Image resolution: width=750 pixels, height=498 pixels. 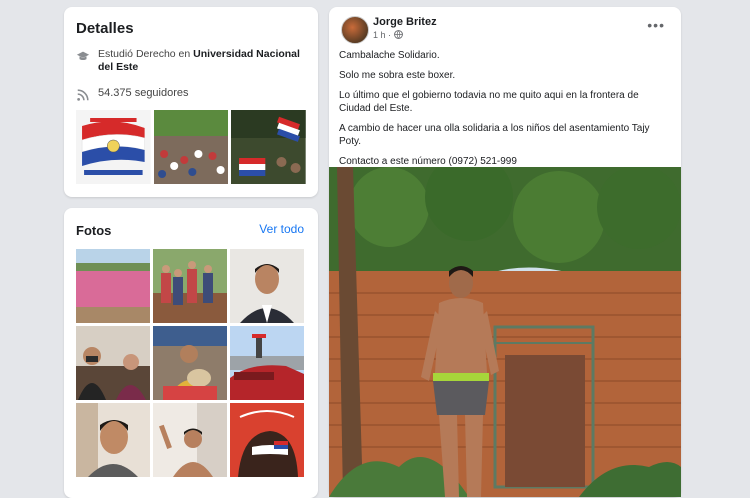 I want to click on followers-count: 54.375 seguidores, so click(x=203, y=93).